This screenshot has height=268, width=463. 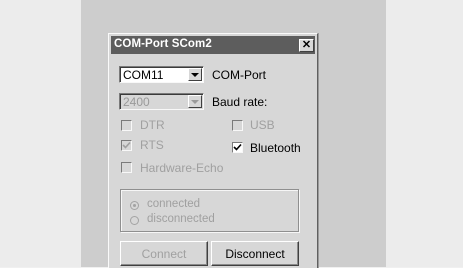 What do you see at coordinates (237, 125) in the screenshot?
I see `usb-checkbox` at bounding box center [237, 125].